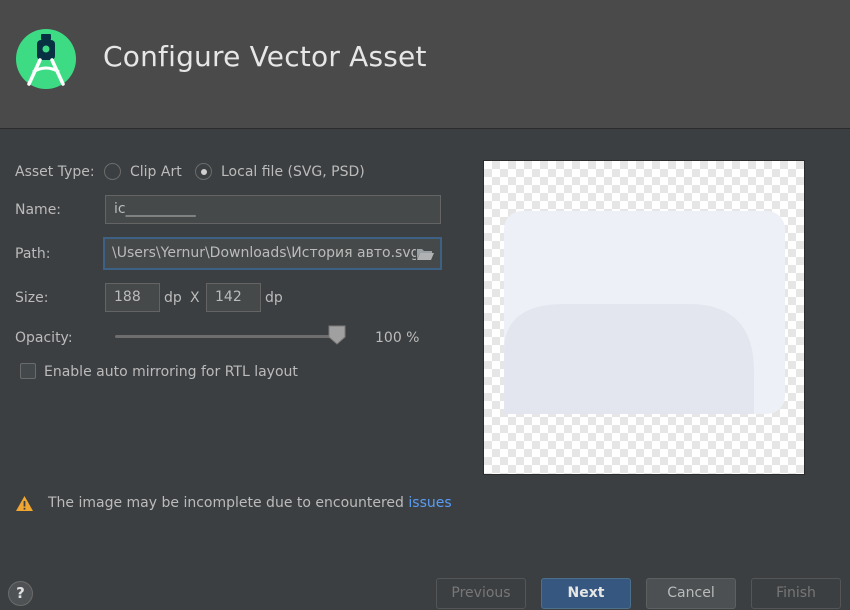 This screenshot has height=610, width=850. I want to click on size-separator: X, so click(195, 298).